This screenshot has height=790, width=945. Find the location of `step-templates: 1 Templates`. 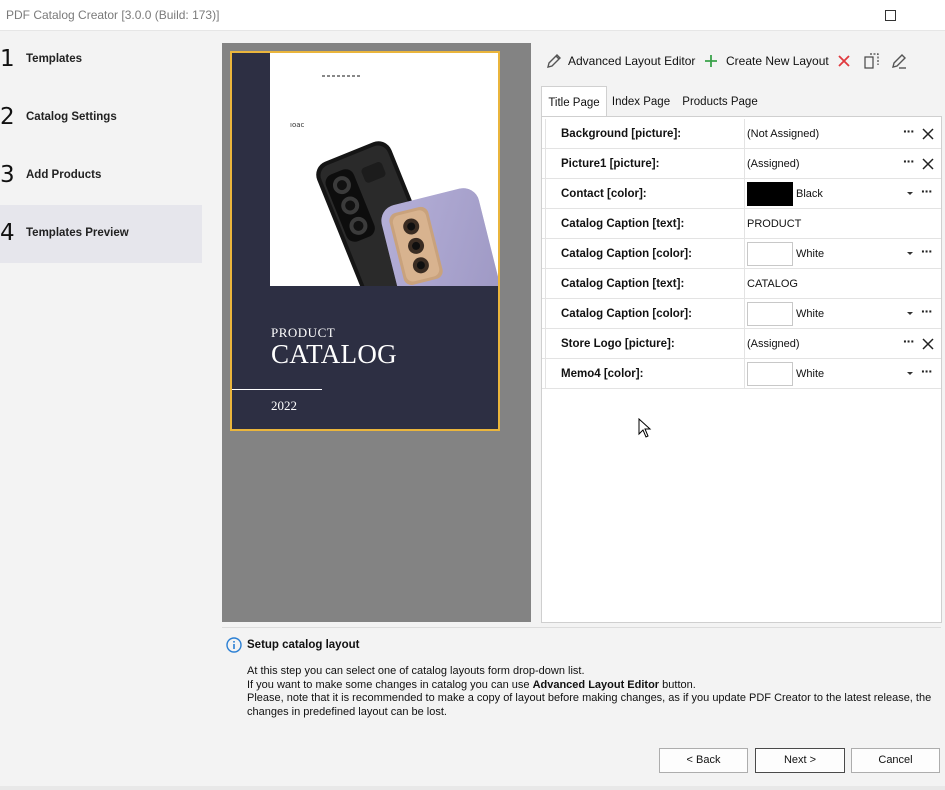

step-templates: 1 Templates is located at coordinates (101, 60).